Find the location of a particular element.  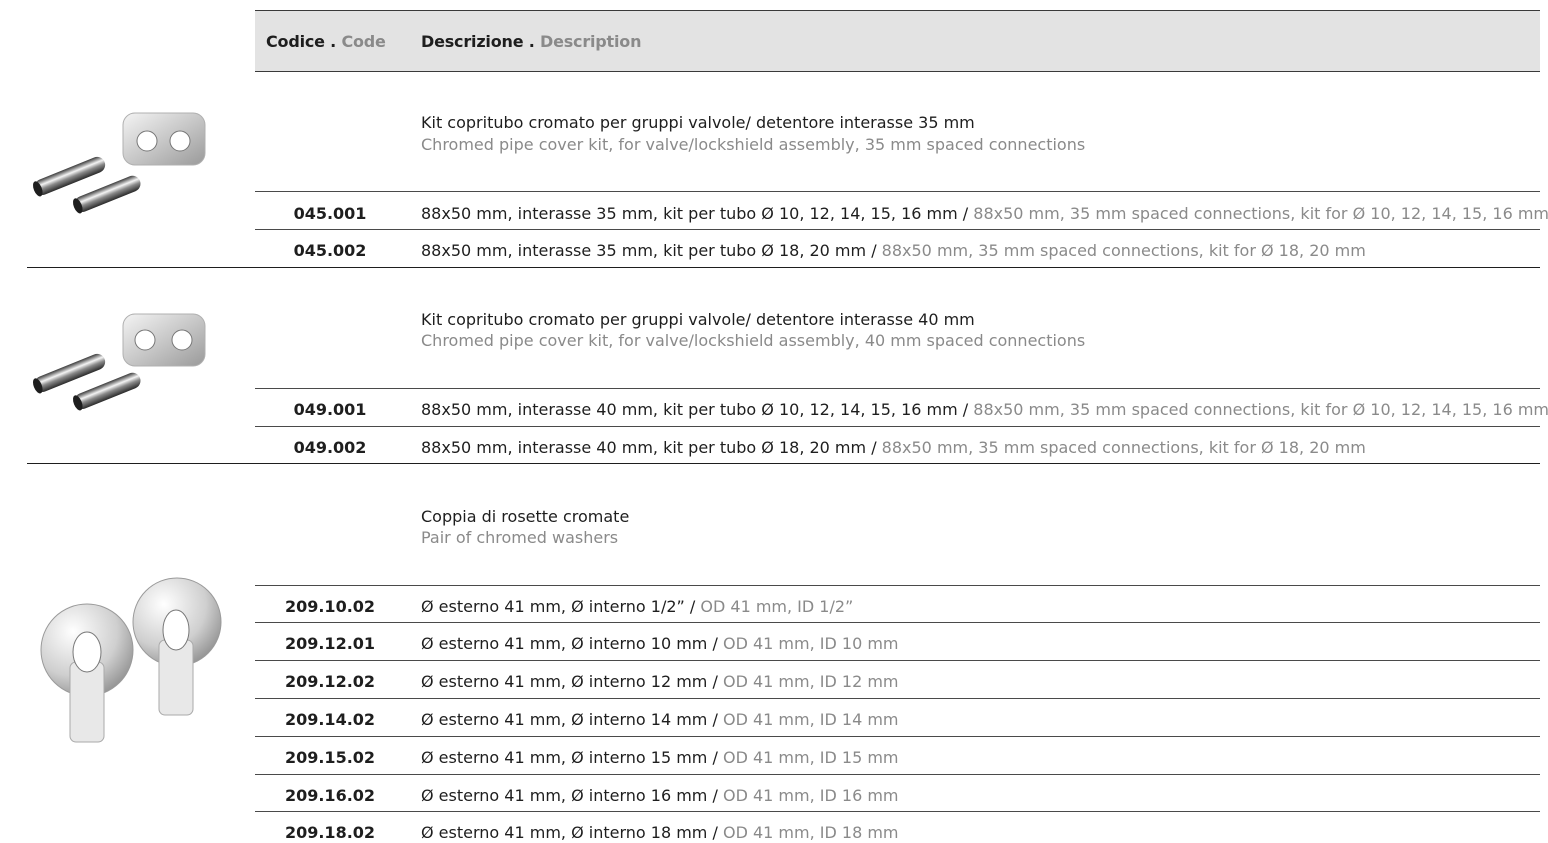

product-code: 049.002 is located at coordinates (330, 447).